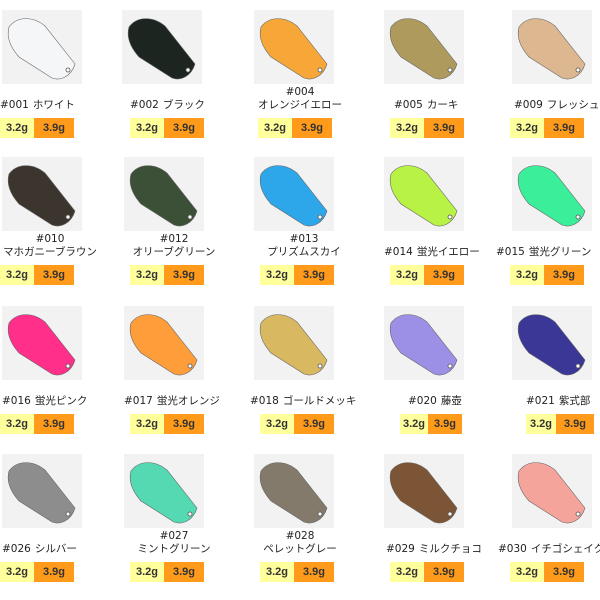 Image resolution: width=600 pixels, height=600 pixels. What do you see at coordinates (300, 370) in the screenshot?
I see `product-item: #018 ゴールドメッキ 3.2g 3.9g` at bounding box center [300, 370].